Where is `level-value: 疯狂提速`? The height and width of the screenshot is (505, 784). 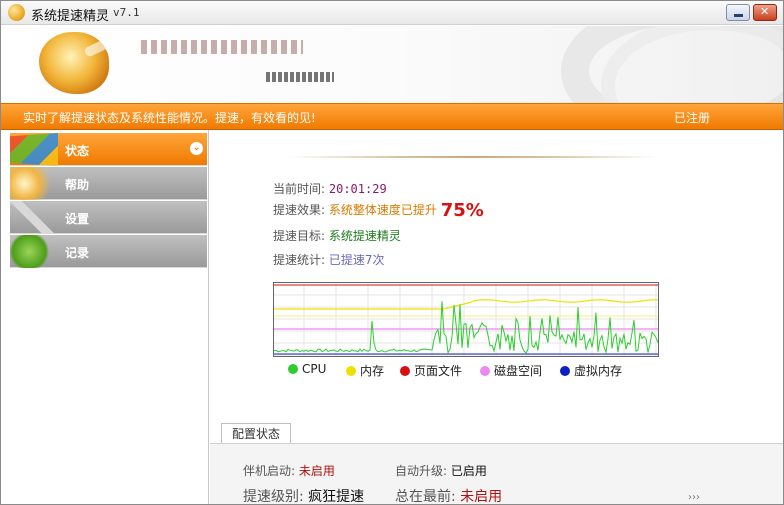 level-value: 疯狂提速 is located at coordinates (336, 496).